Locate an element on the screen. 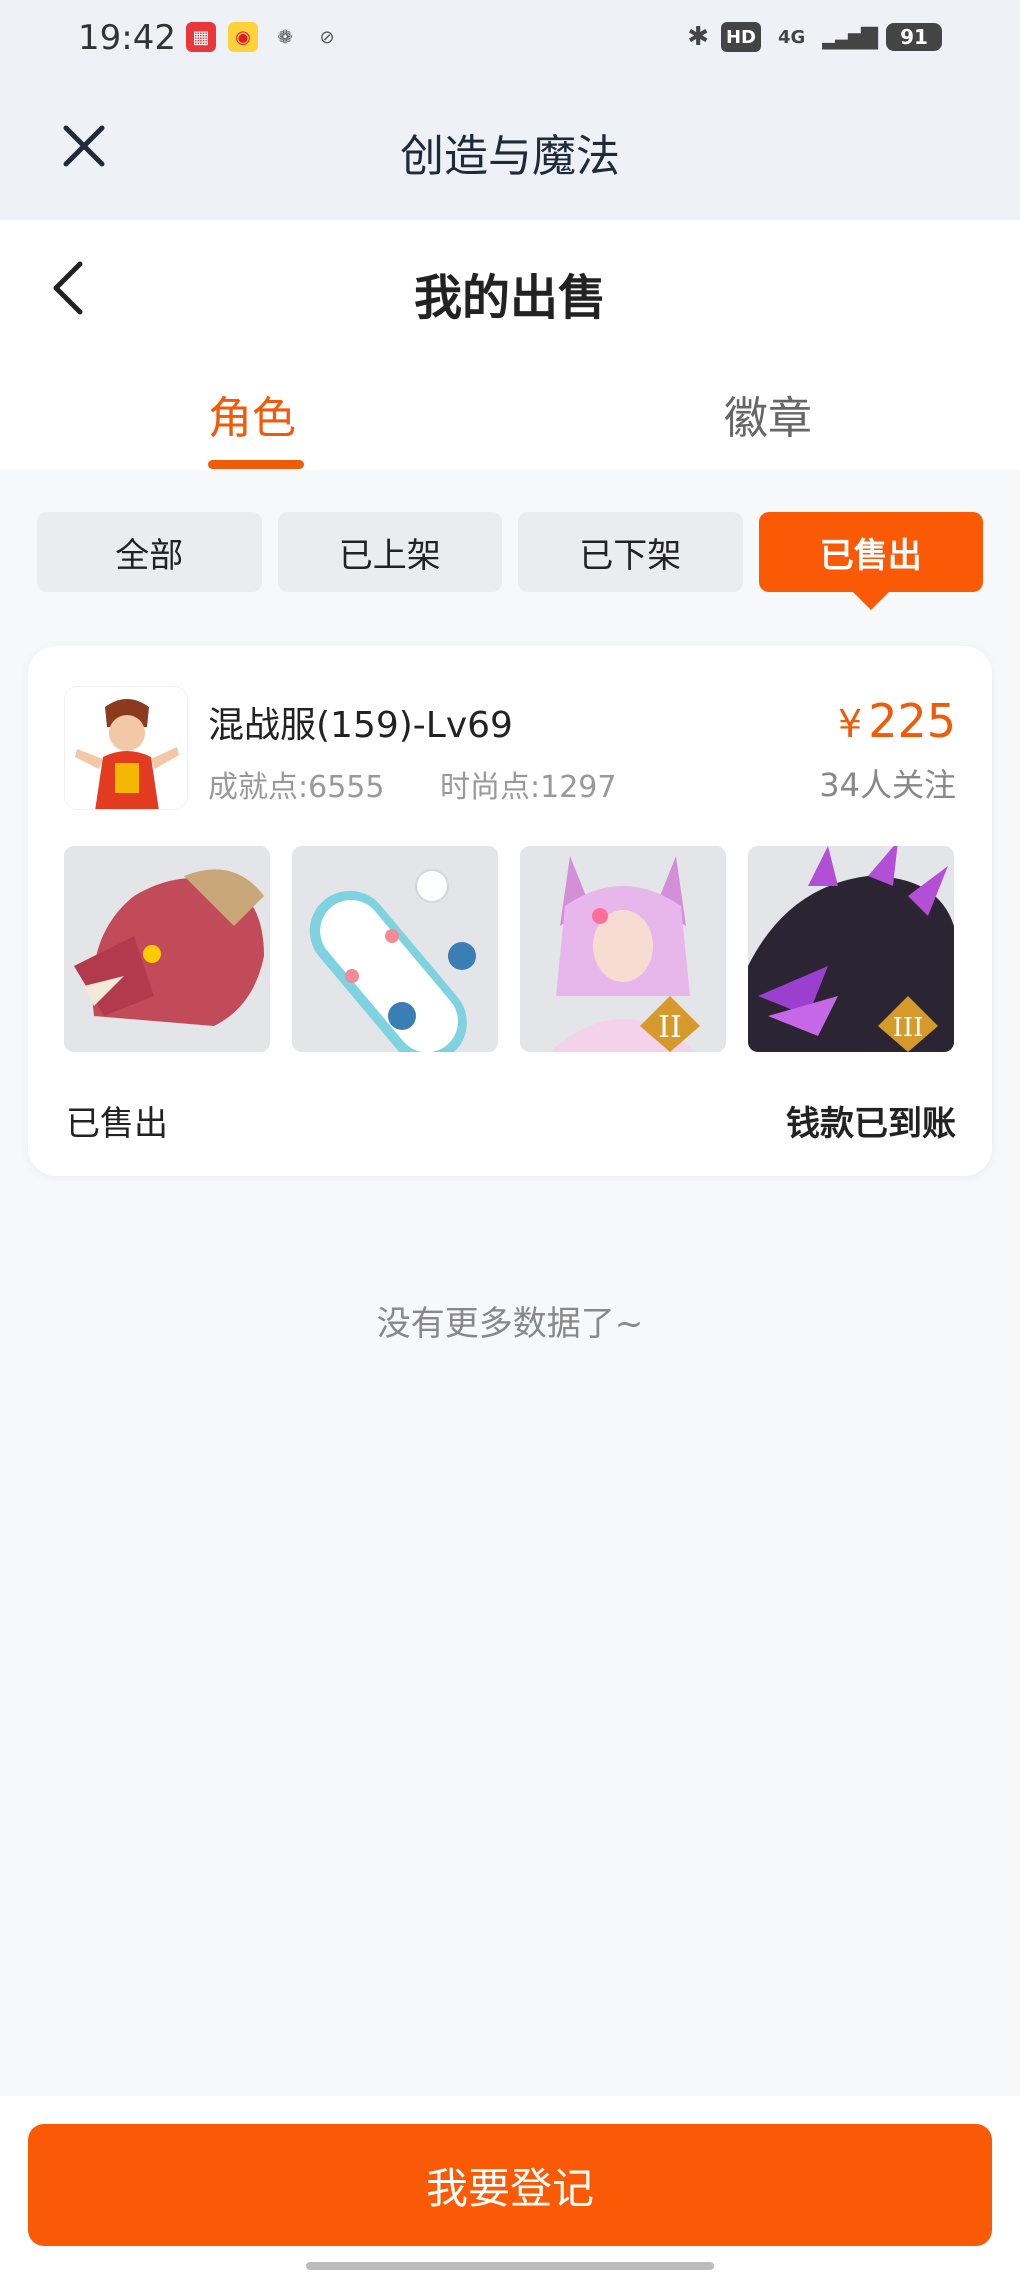 The image size is (1020, 2274). bear-skateboard-thumbnail is located at coordinates (395, 949).